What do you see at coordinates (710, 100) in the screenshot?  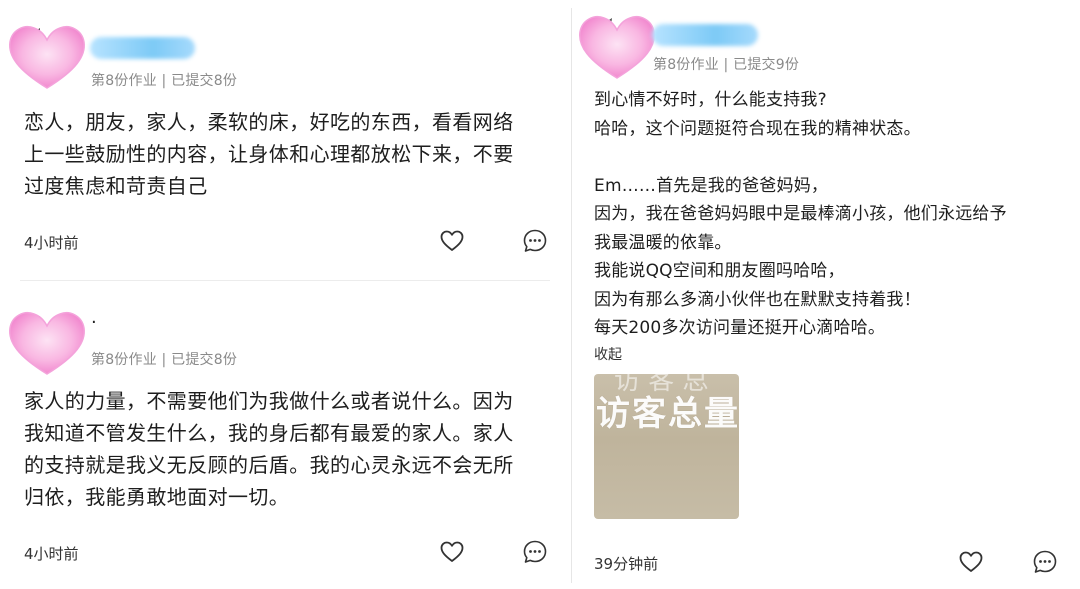 I see `content-line: 到心情不好时，什么能支持我?` at bounding box center [710, 100].